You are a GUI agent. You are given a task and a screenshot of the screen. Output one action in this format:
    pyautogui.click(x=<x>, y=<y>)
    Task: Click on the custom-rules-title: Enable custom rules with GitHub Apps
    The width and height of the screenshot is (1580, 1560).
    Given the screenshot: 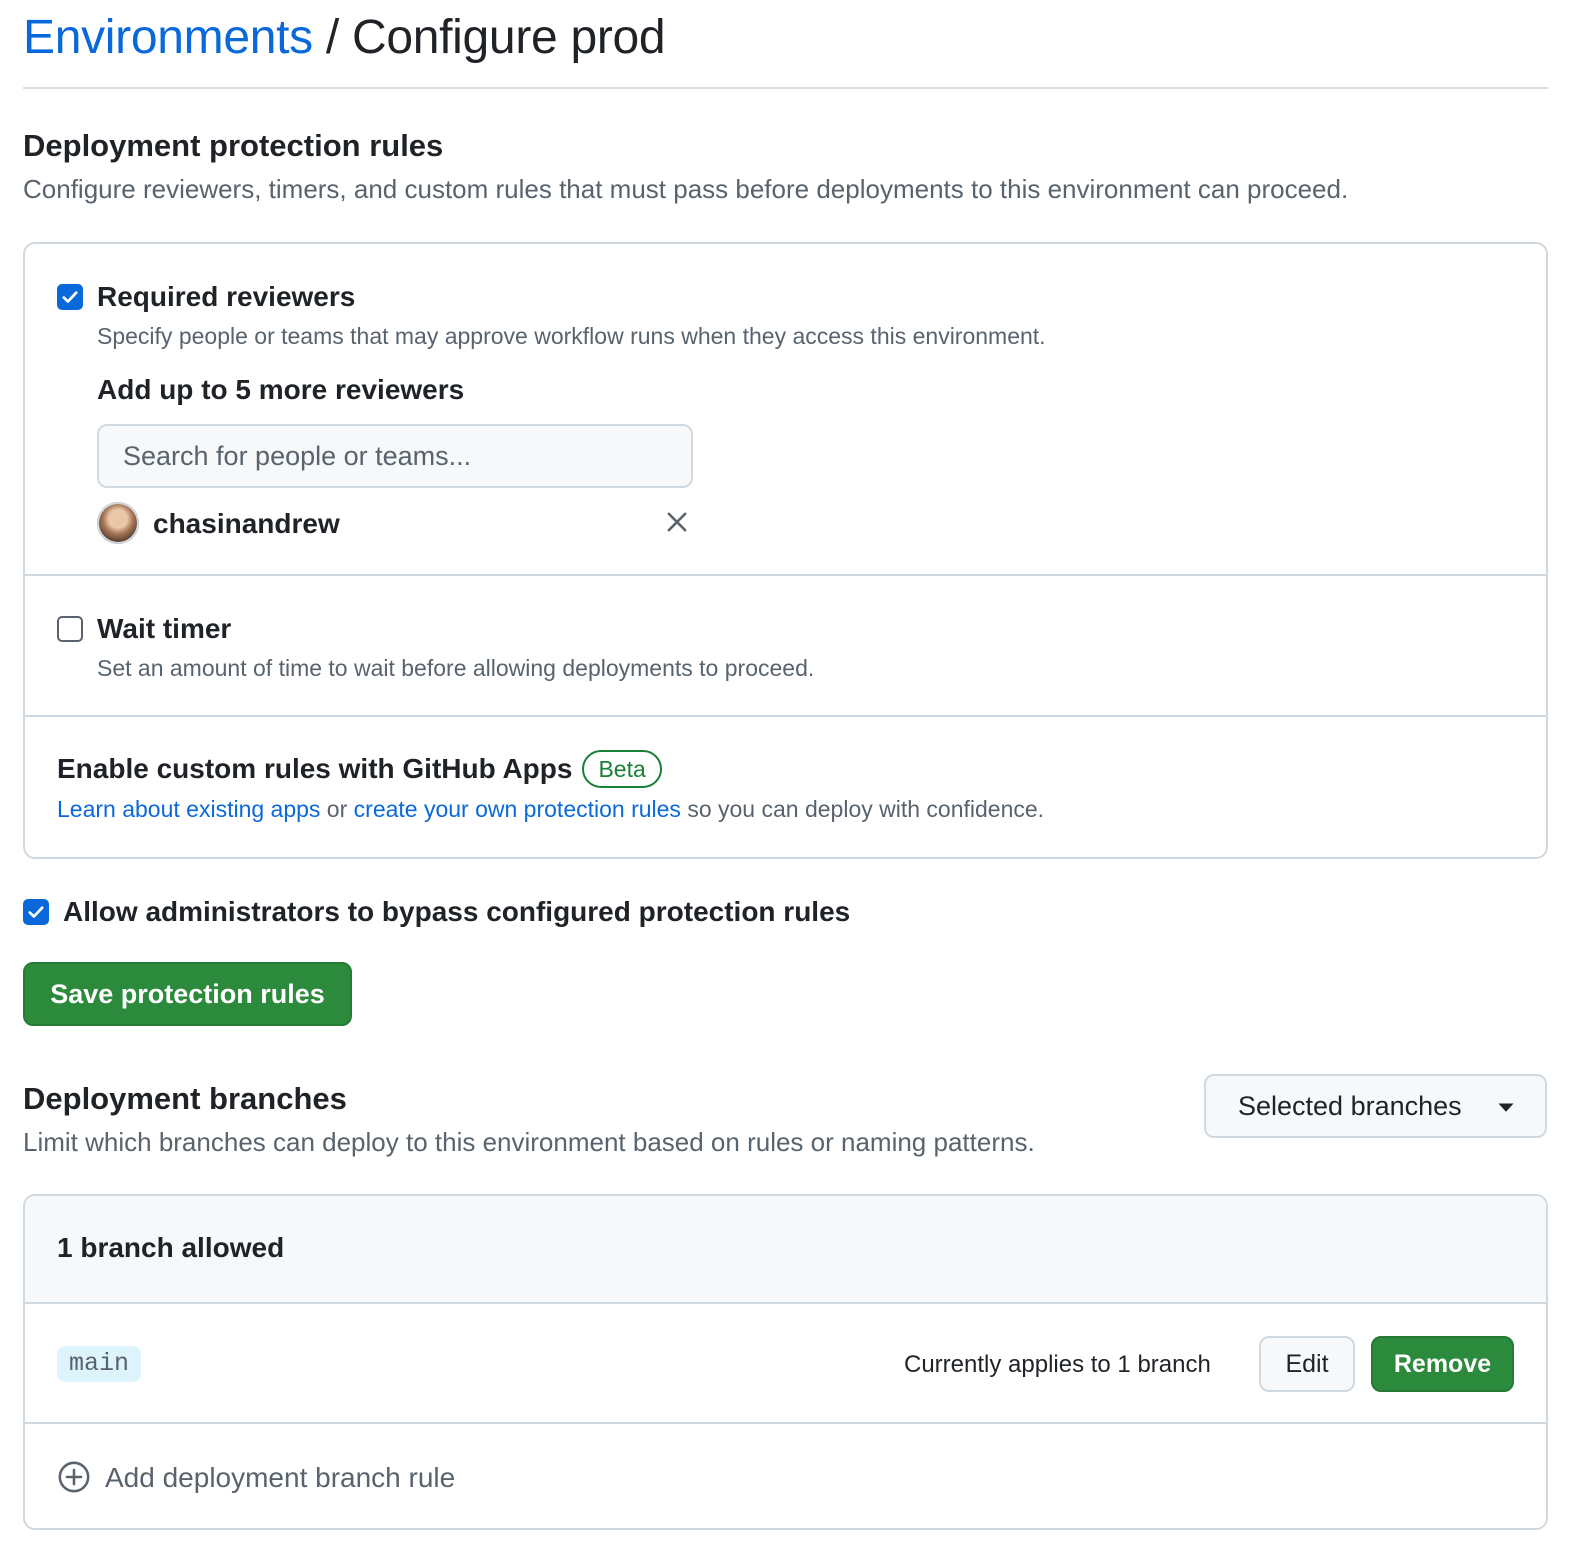 What is the action you would take?
    pyautogui.click(x=315, y=768)
    